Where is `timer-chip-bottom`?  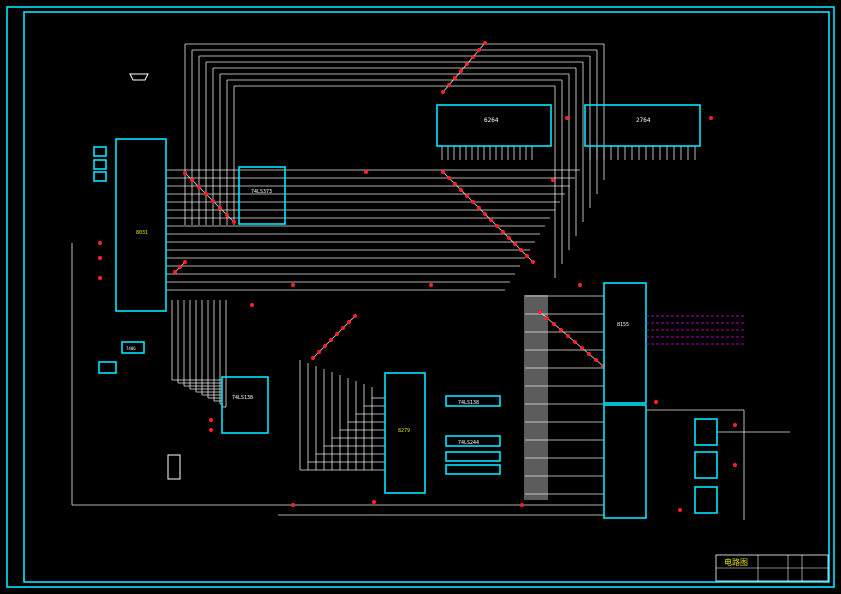 timer-chip-bottom is located at coordinates (625, 461).